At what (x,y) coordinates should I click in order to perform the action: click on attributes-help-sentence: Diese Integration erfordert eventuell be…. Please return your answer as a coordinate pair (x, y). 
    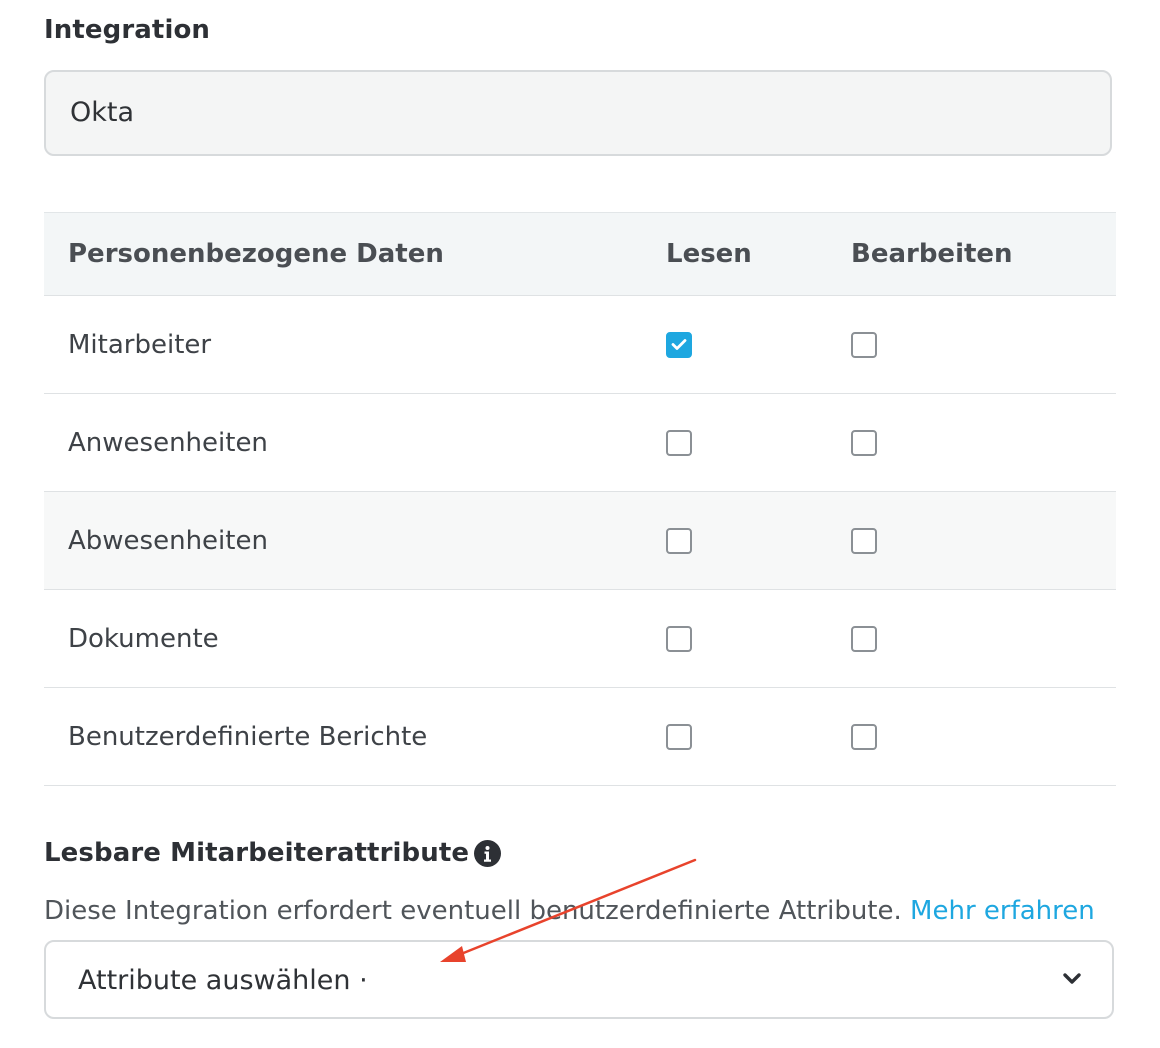
    Looking at the image, I should click on (473, 911).